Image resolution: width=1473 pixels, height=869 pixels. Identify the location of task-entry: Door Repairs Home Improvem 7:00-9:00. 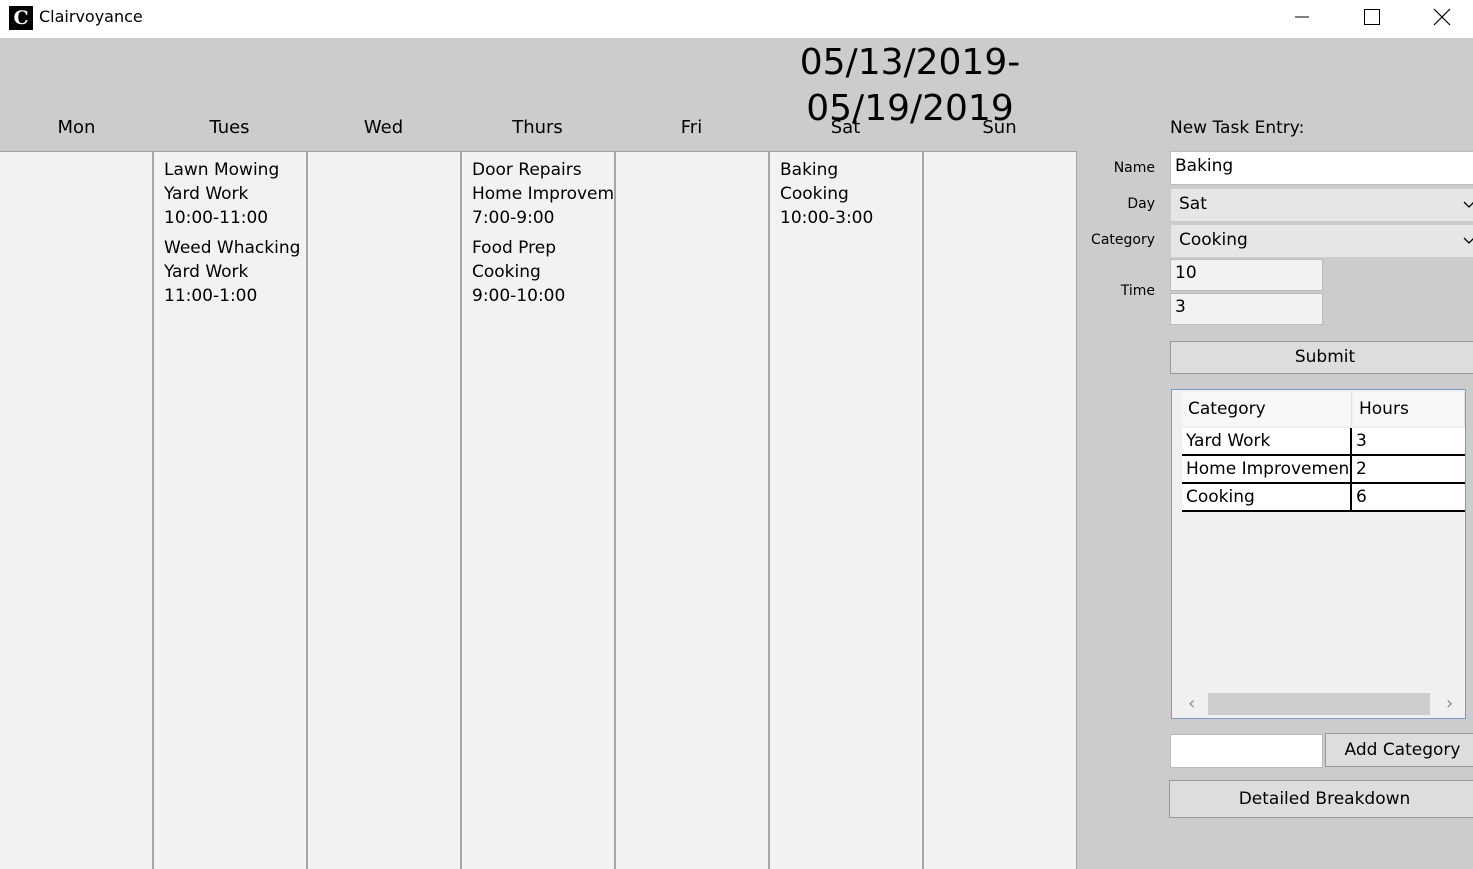
(543, 194).